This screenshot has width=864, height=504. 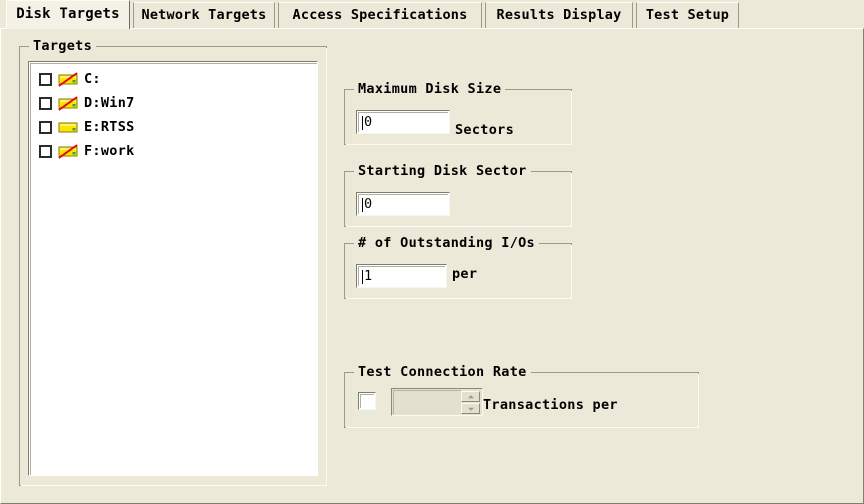 I want to click on tab-access-specifications: Access Specifications, so click(x=380, y=15).